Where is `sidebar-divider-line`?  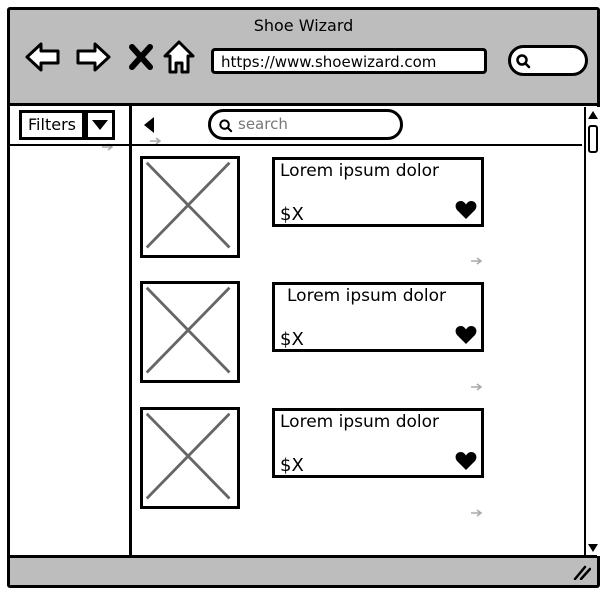 sidebar-divider-line is located at coordinates (69, 145).